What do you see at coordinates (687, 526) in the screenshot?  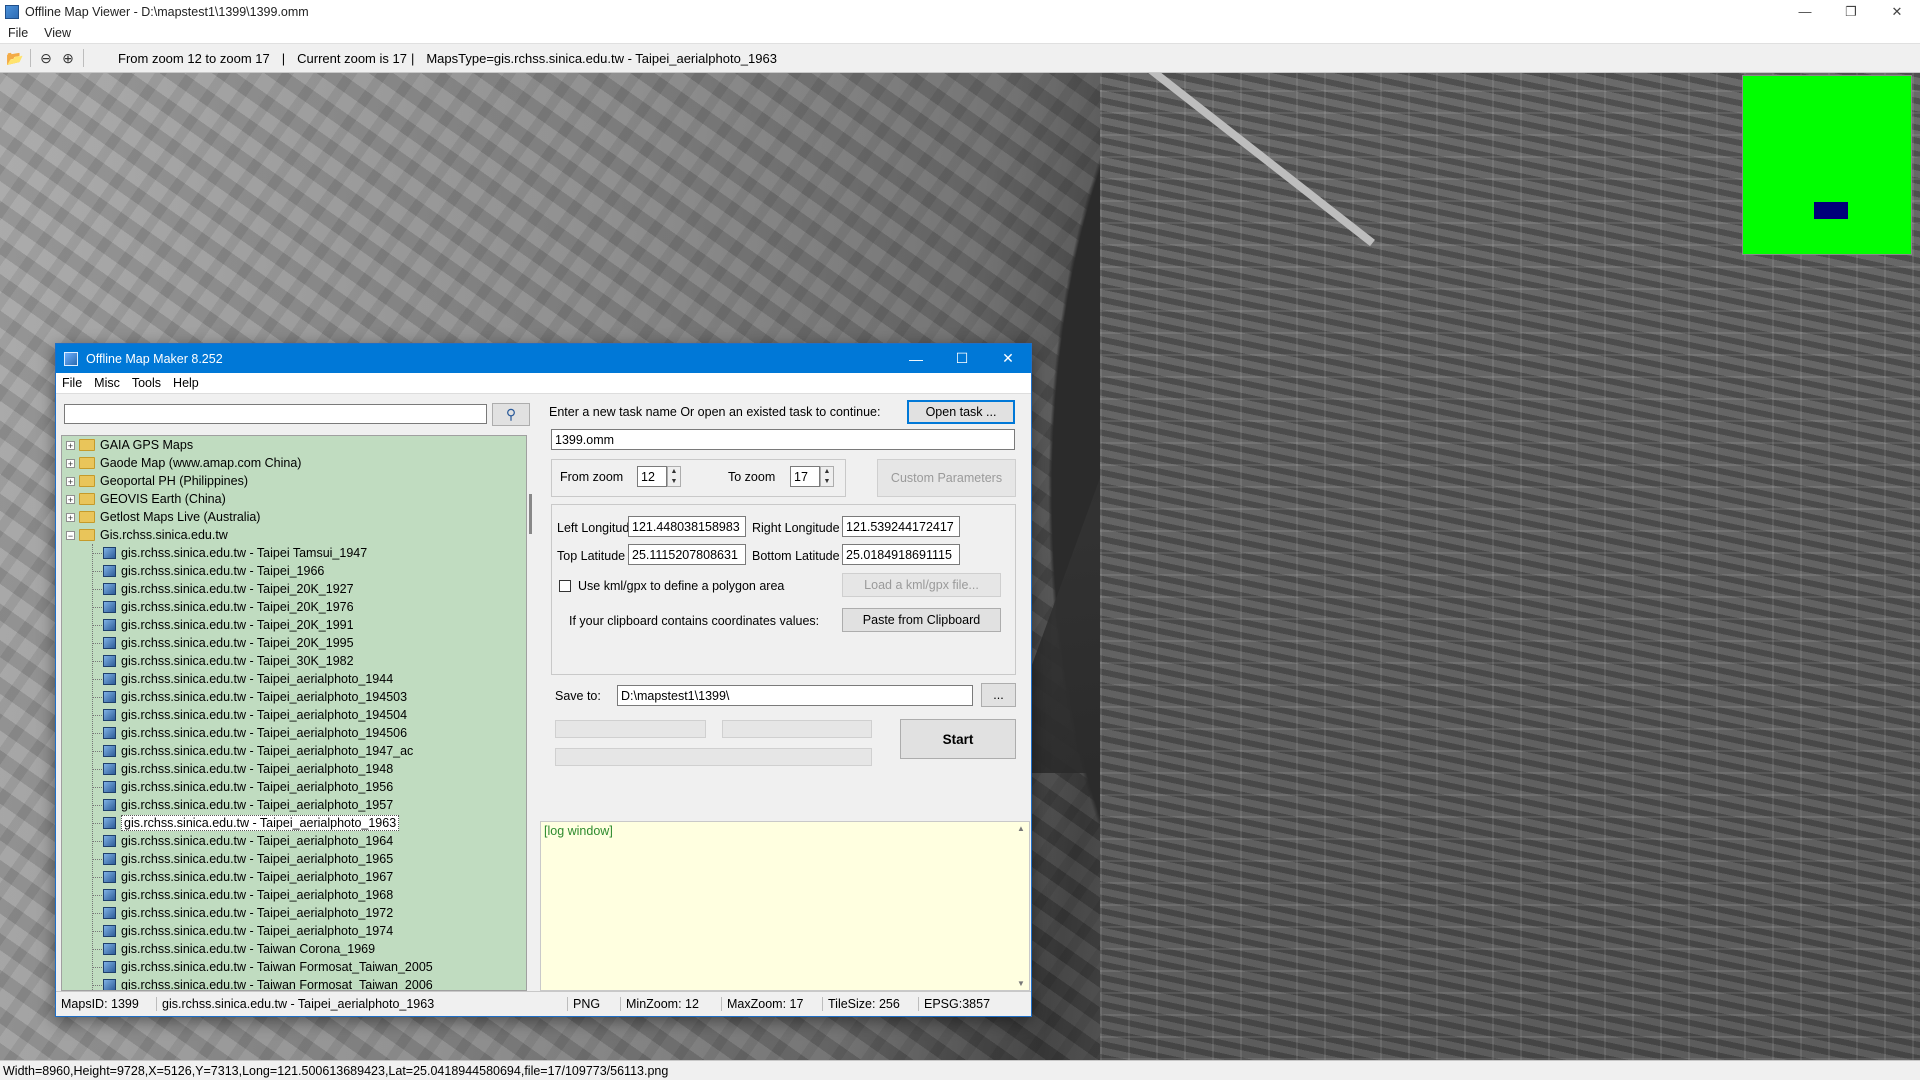 I see `left-longitude-input: 121.448038158983` at bounding box center [687, 526].